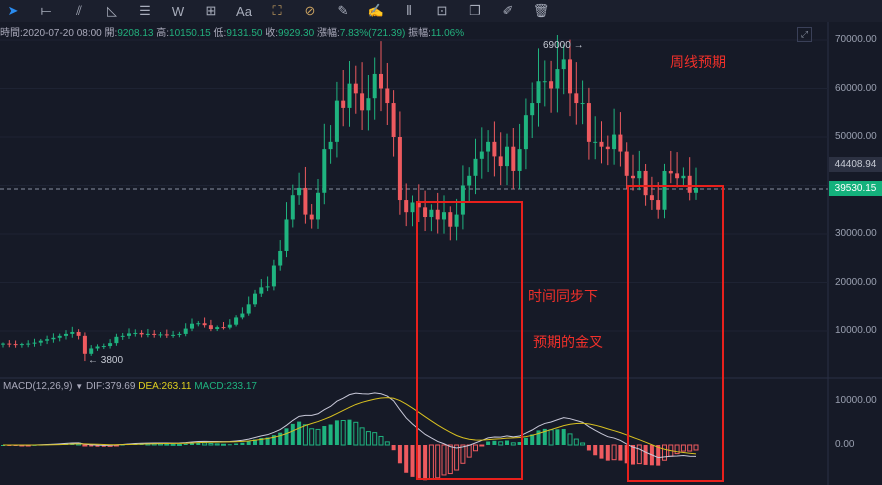  I want to click on macd-title: MACD(12,26,9), so click(37, 386).